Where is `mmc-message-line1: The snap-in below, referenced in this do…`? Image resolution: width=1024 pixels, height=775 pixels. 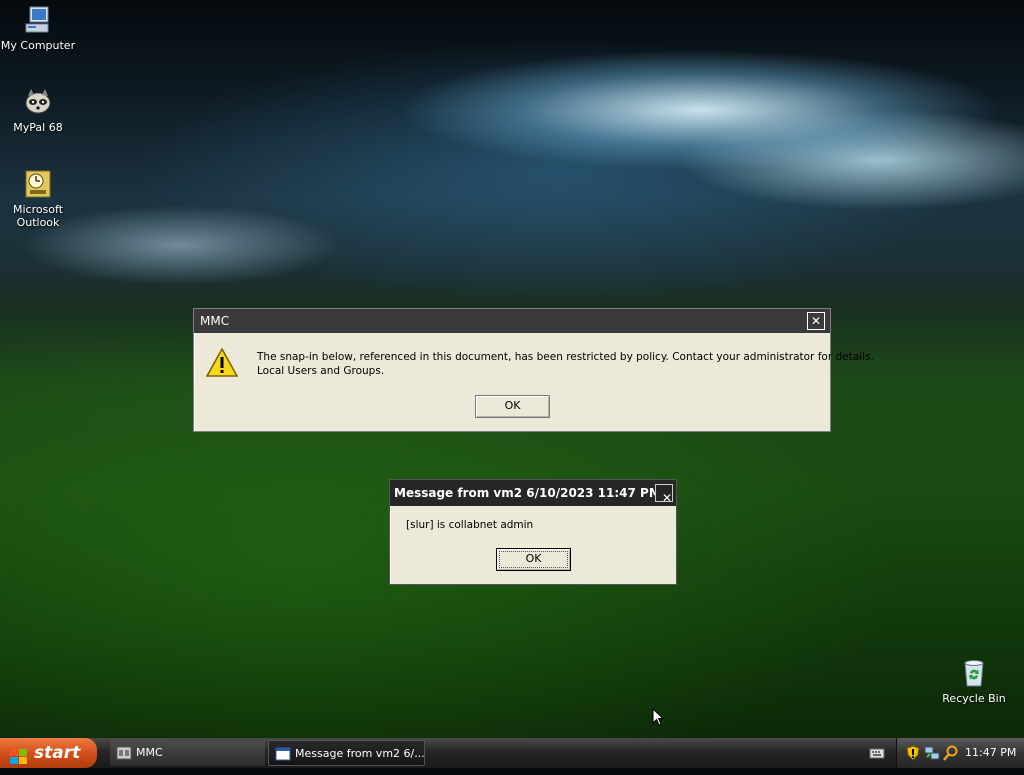
mmc-message-line1: The snap-in below, referenced in this do… is located at coordinates (565, 357).